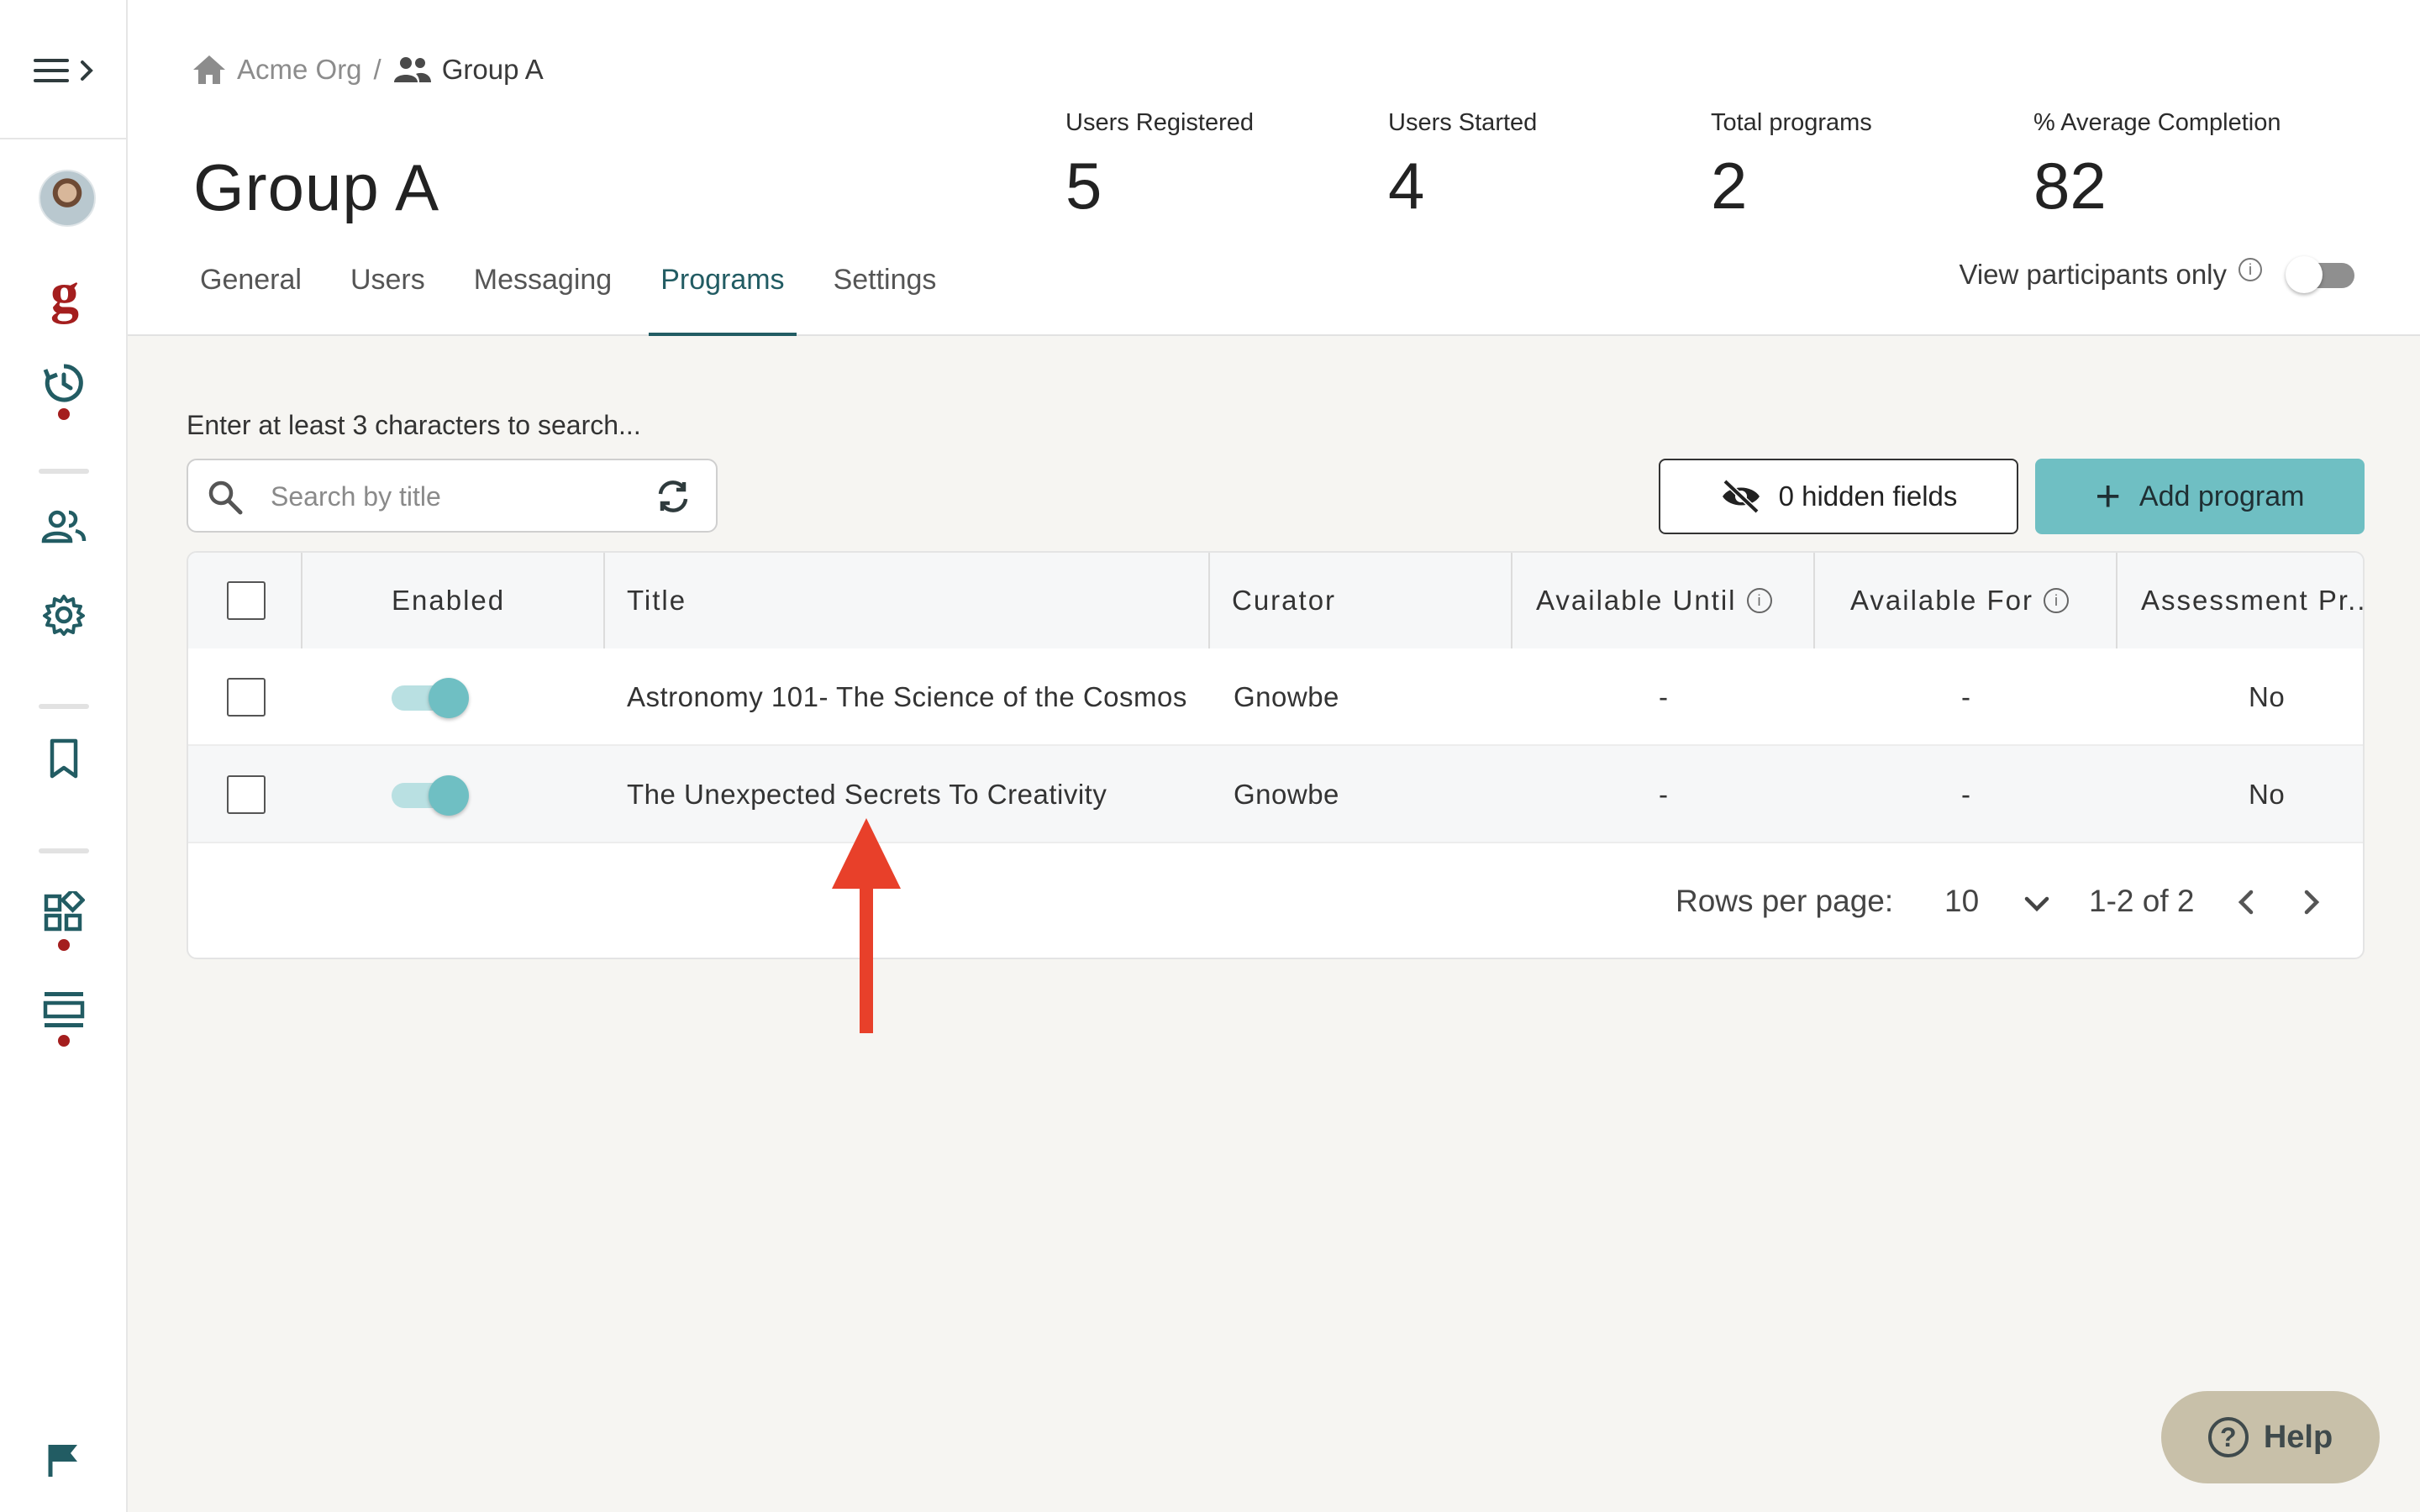 The width and height of the screenshot is (2420, 1512). Describe the element at coordinates (2228, 1437) in the screenshot. I see `help-icon: ?` at that location.